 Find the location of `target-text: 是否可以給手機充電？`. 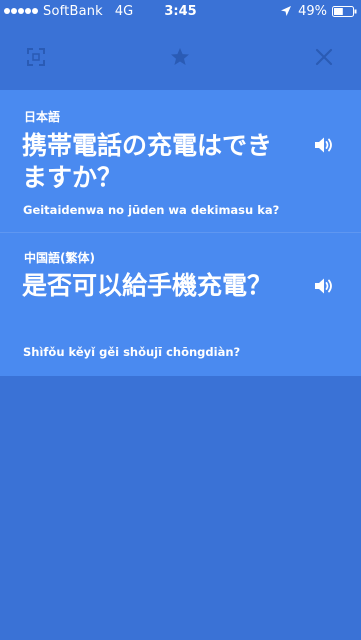

target-text: 是否可以給手機充電？ is located at coordinates (147, 286).